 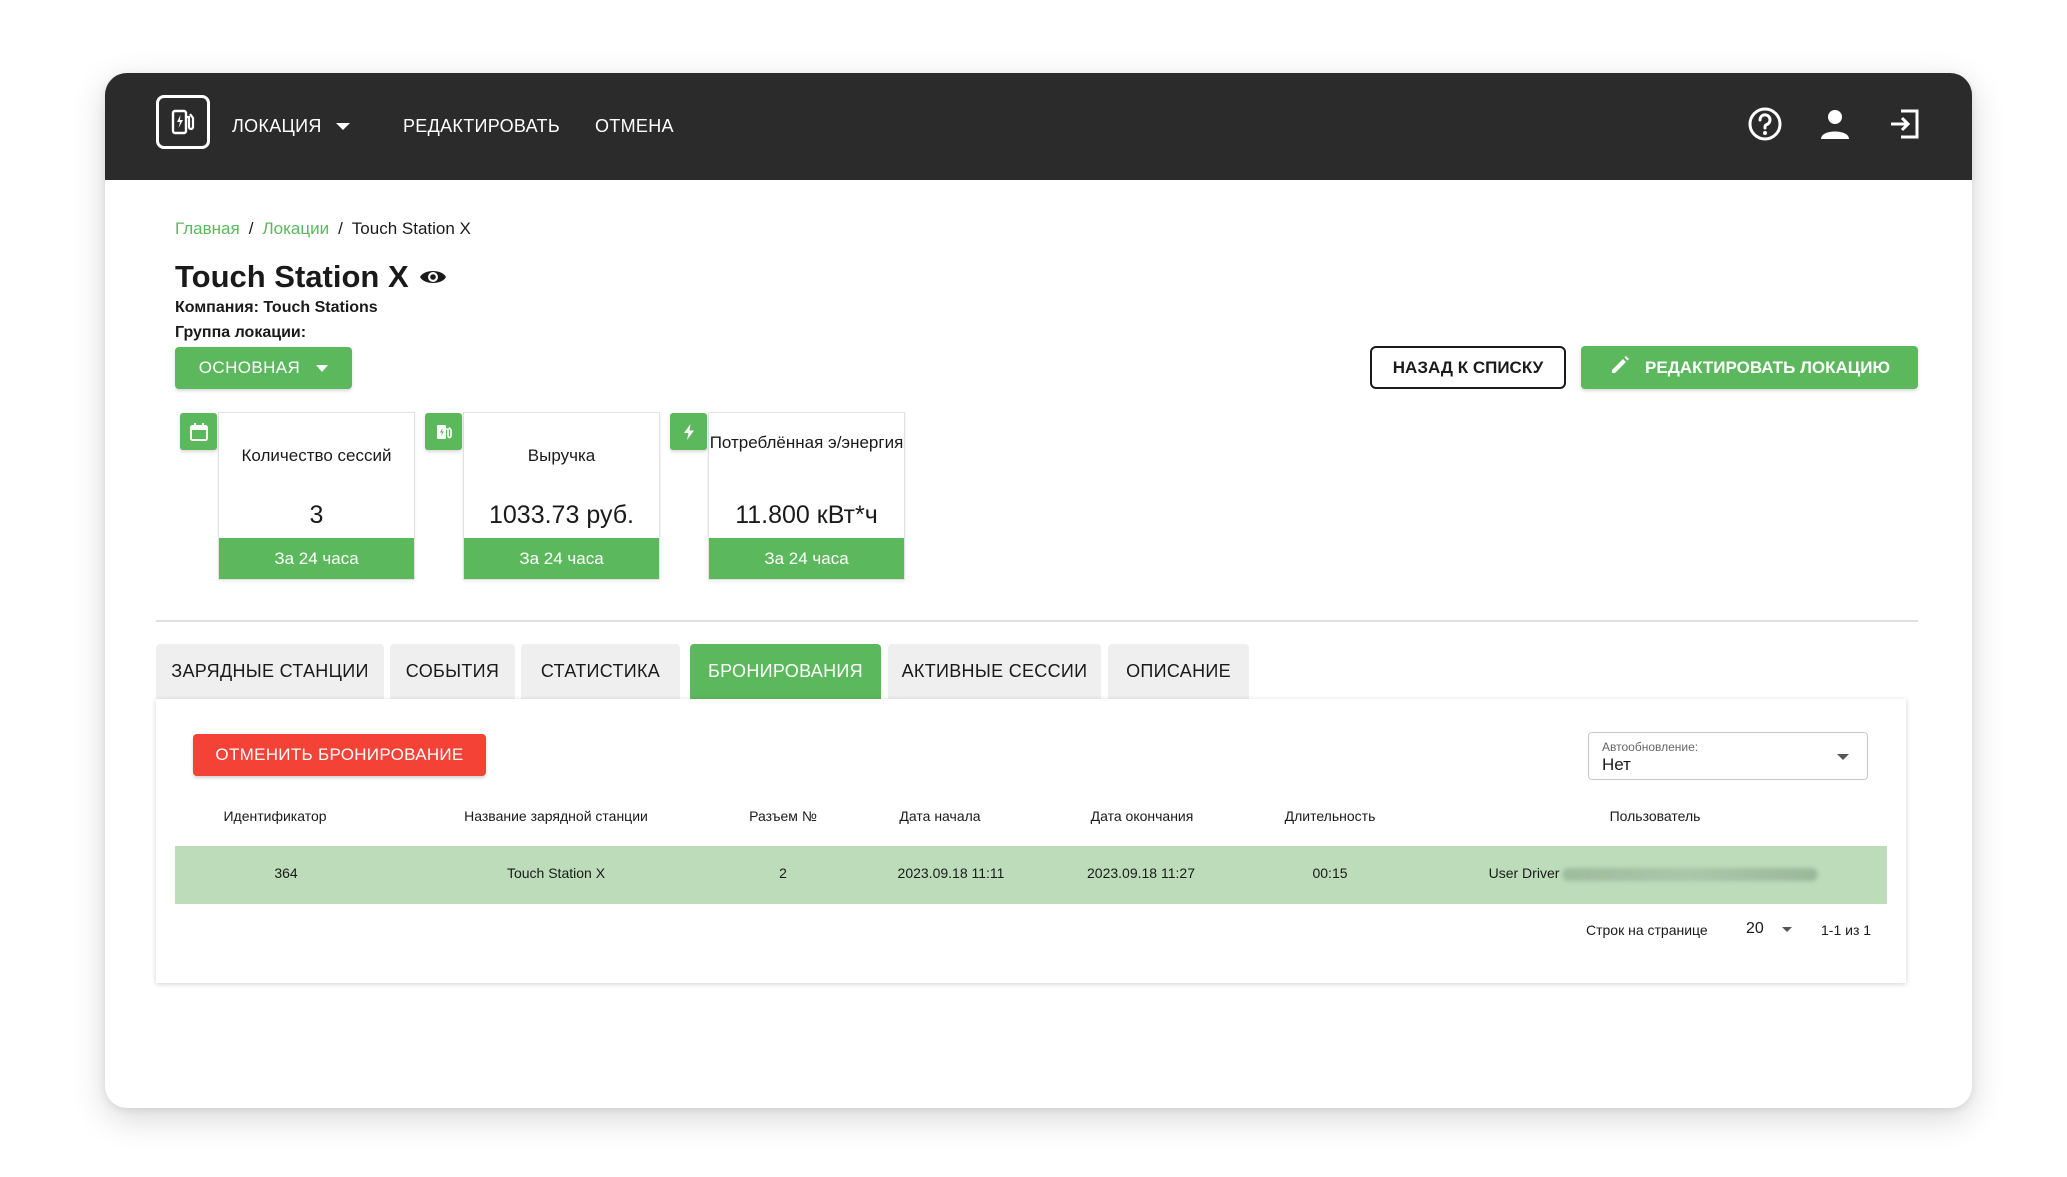 What do you see at coordinates (783, 873) in the screenshot?
I see `cell-connector: 2` at bounding box center [783, 873].